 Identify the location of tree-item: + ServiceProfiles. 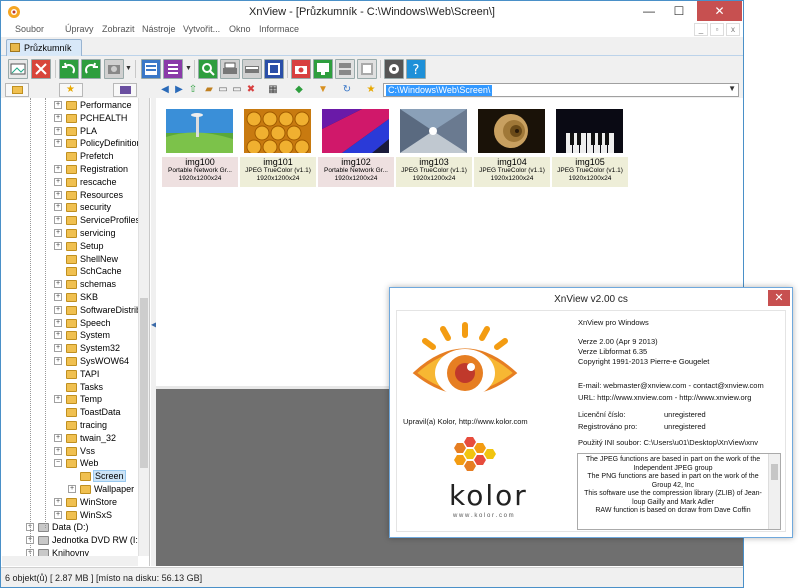
(75, 220).